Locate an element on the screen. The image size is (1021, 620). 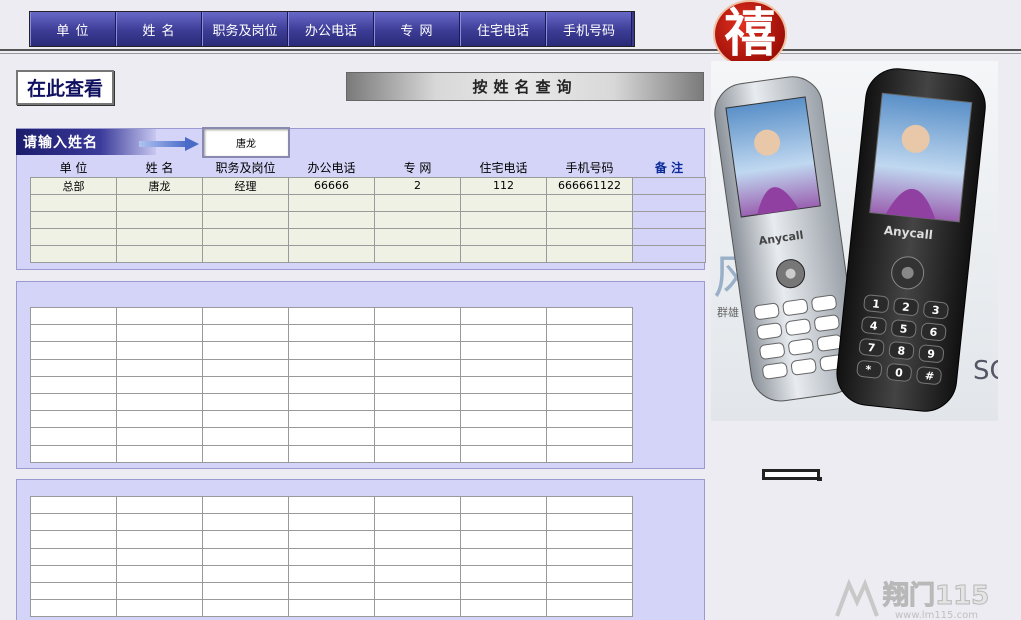
nav-home-phone-button: 住宅电话 is located at coordinates (503, 29).